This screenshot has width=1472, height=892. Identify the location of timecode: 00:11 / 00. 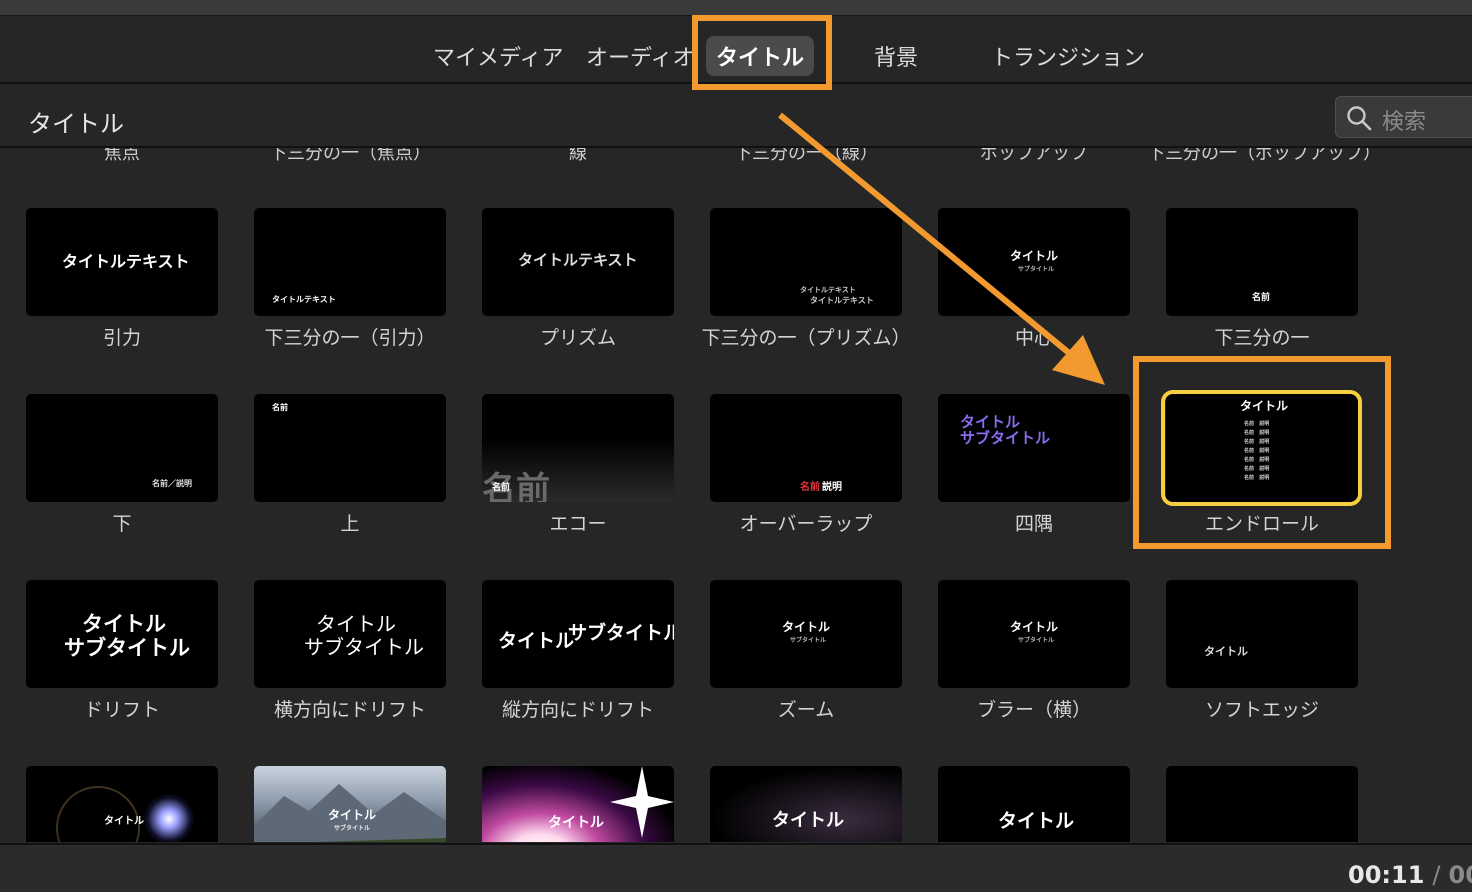
(1410, 875).